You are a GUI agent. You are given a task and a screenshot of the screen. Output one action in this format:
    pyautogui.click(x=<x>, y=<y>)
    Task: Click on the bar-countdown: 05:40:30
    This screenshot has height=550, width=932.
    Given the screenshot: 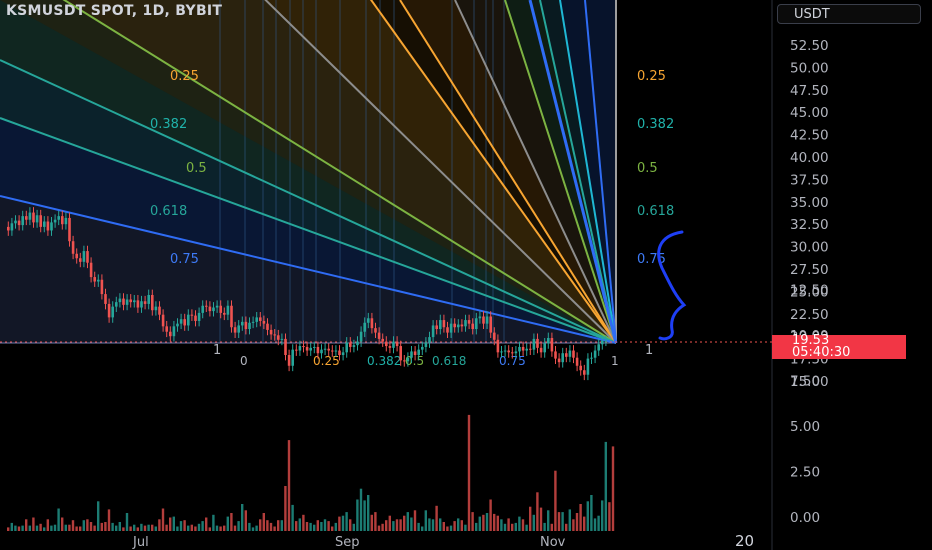 What is the action you would take?
    pyautogui.click(x=821, y=352)
    